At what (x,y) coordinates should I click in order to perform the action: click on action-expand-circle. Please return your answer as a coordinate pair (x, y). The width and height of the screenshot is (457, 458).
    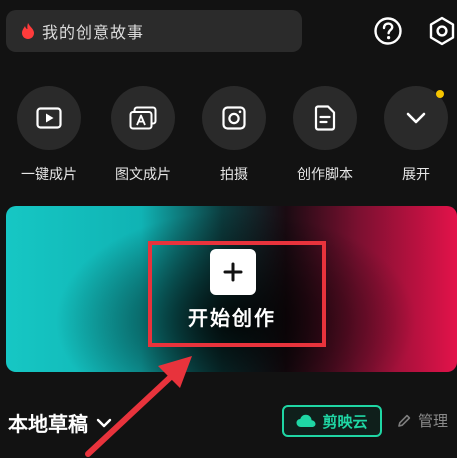
    Looking at the image, I should click on (416, 118).